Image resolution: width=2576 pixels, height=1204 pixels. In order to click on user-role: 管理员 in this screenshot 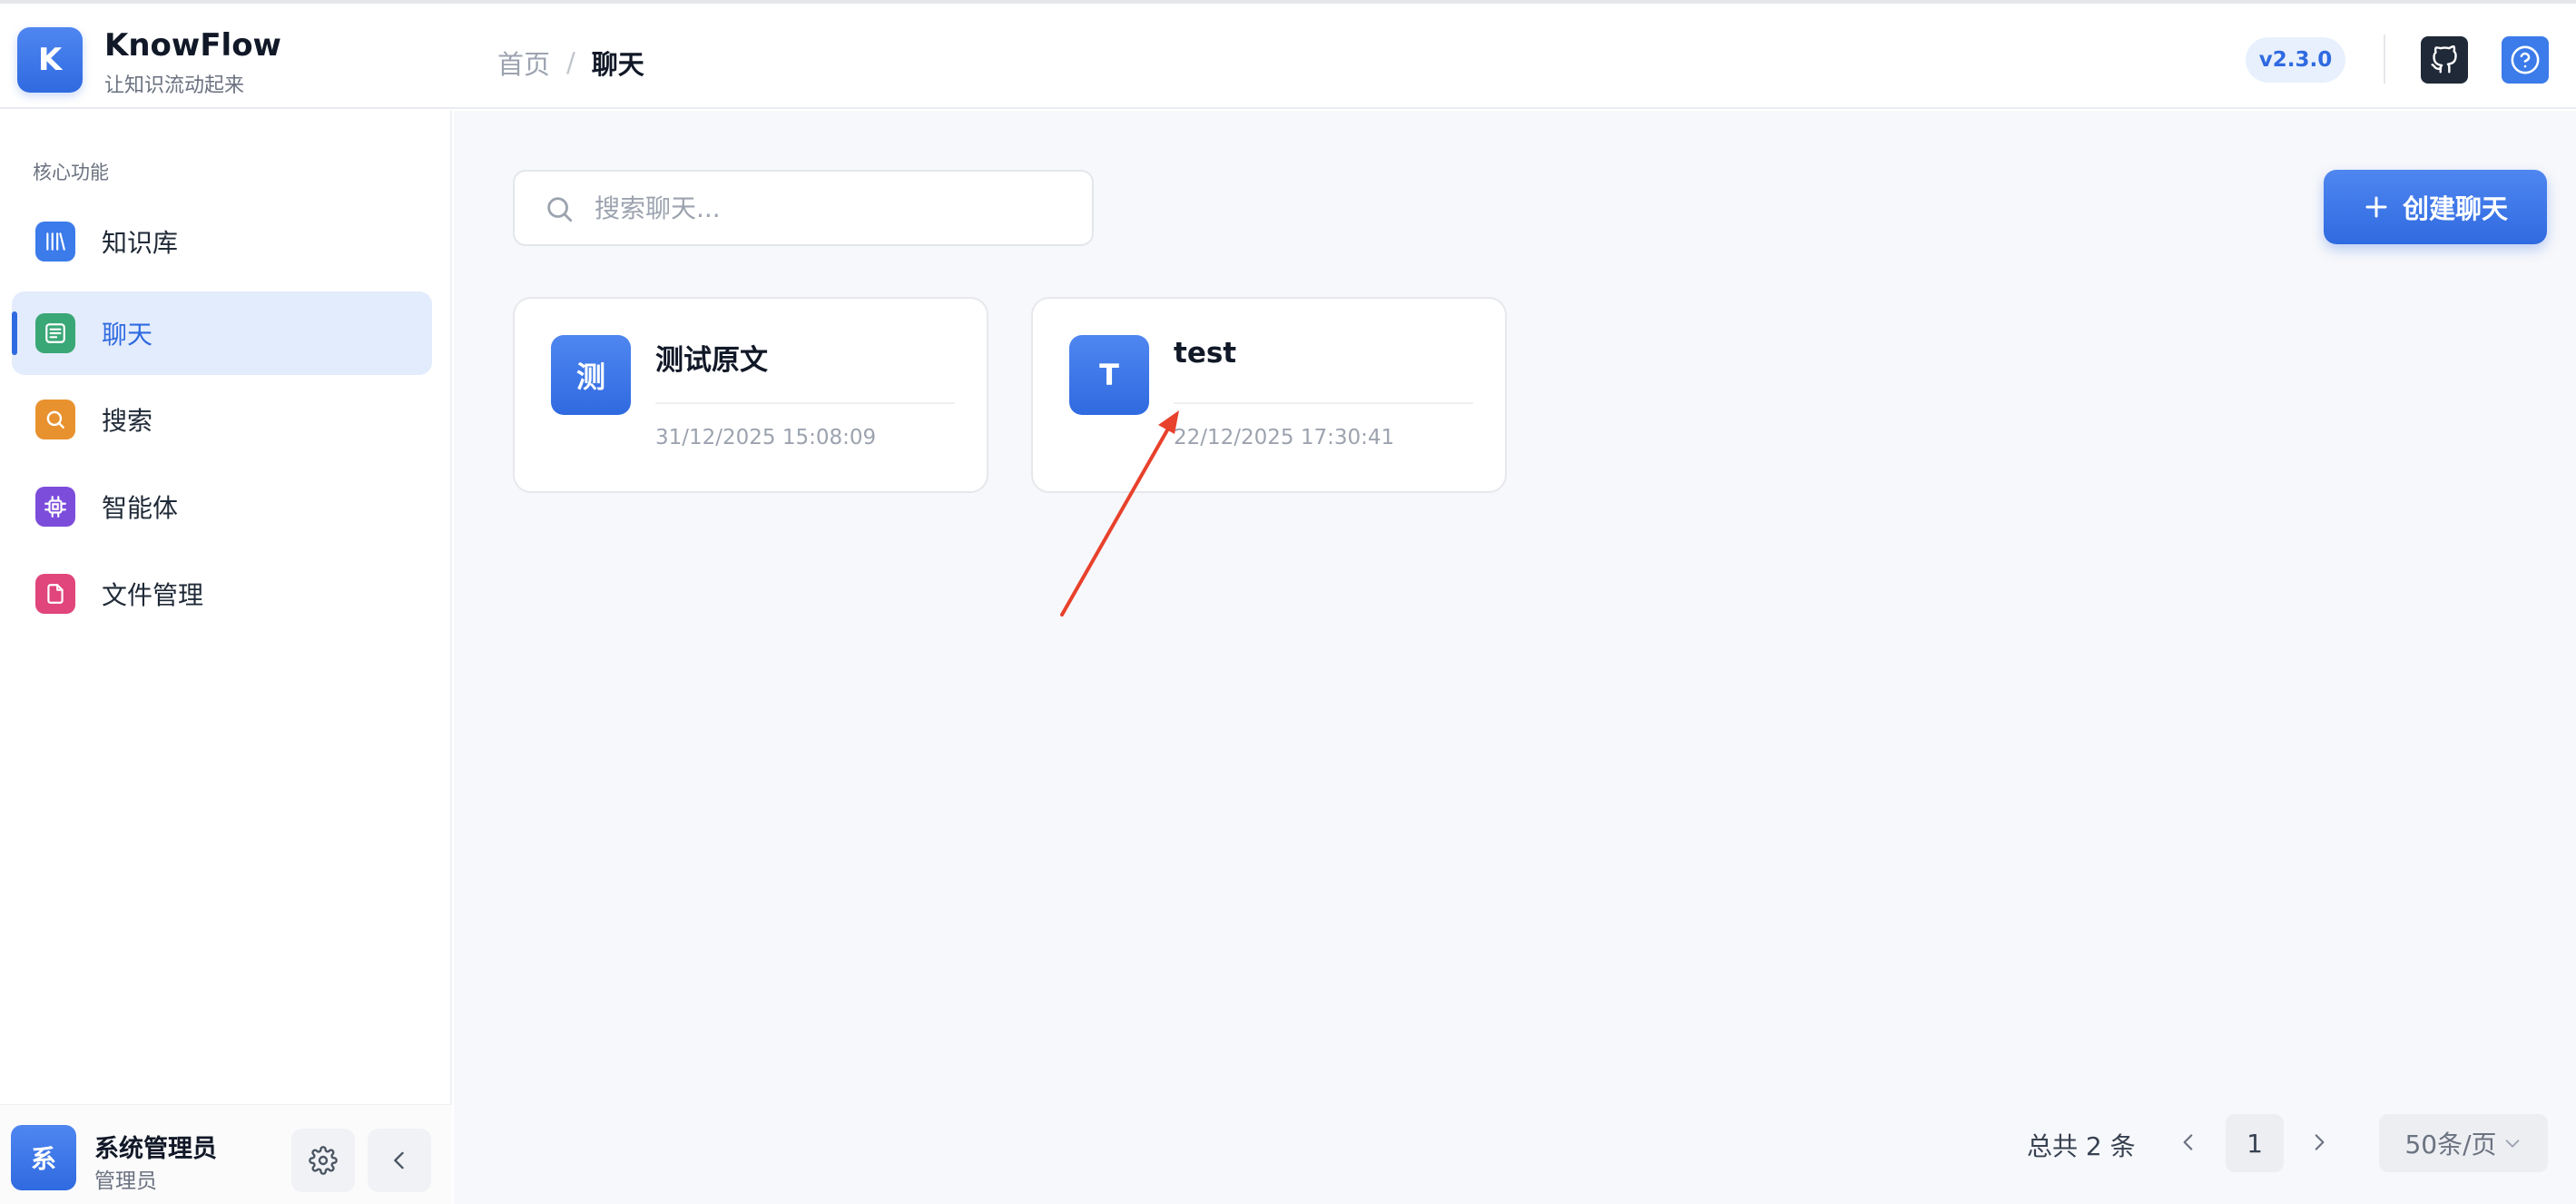, I will do `click(126, 1181)`.